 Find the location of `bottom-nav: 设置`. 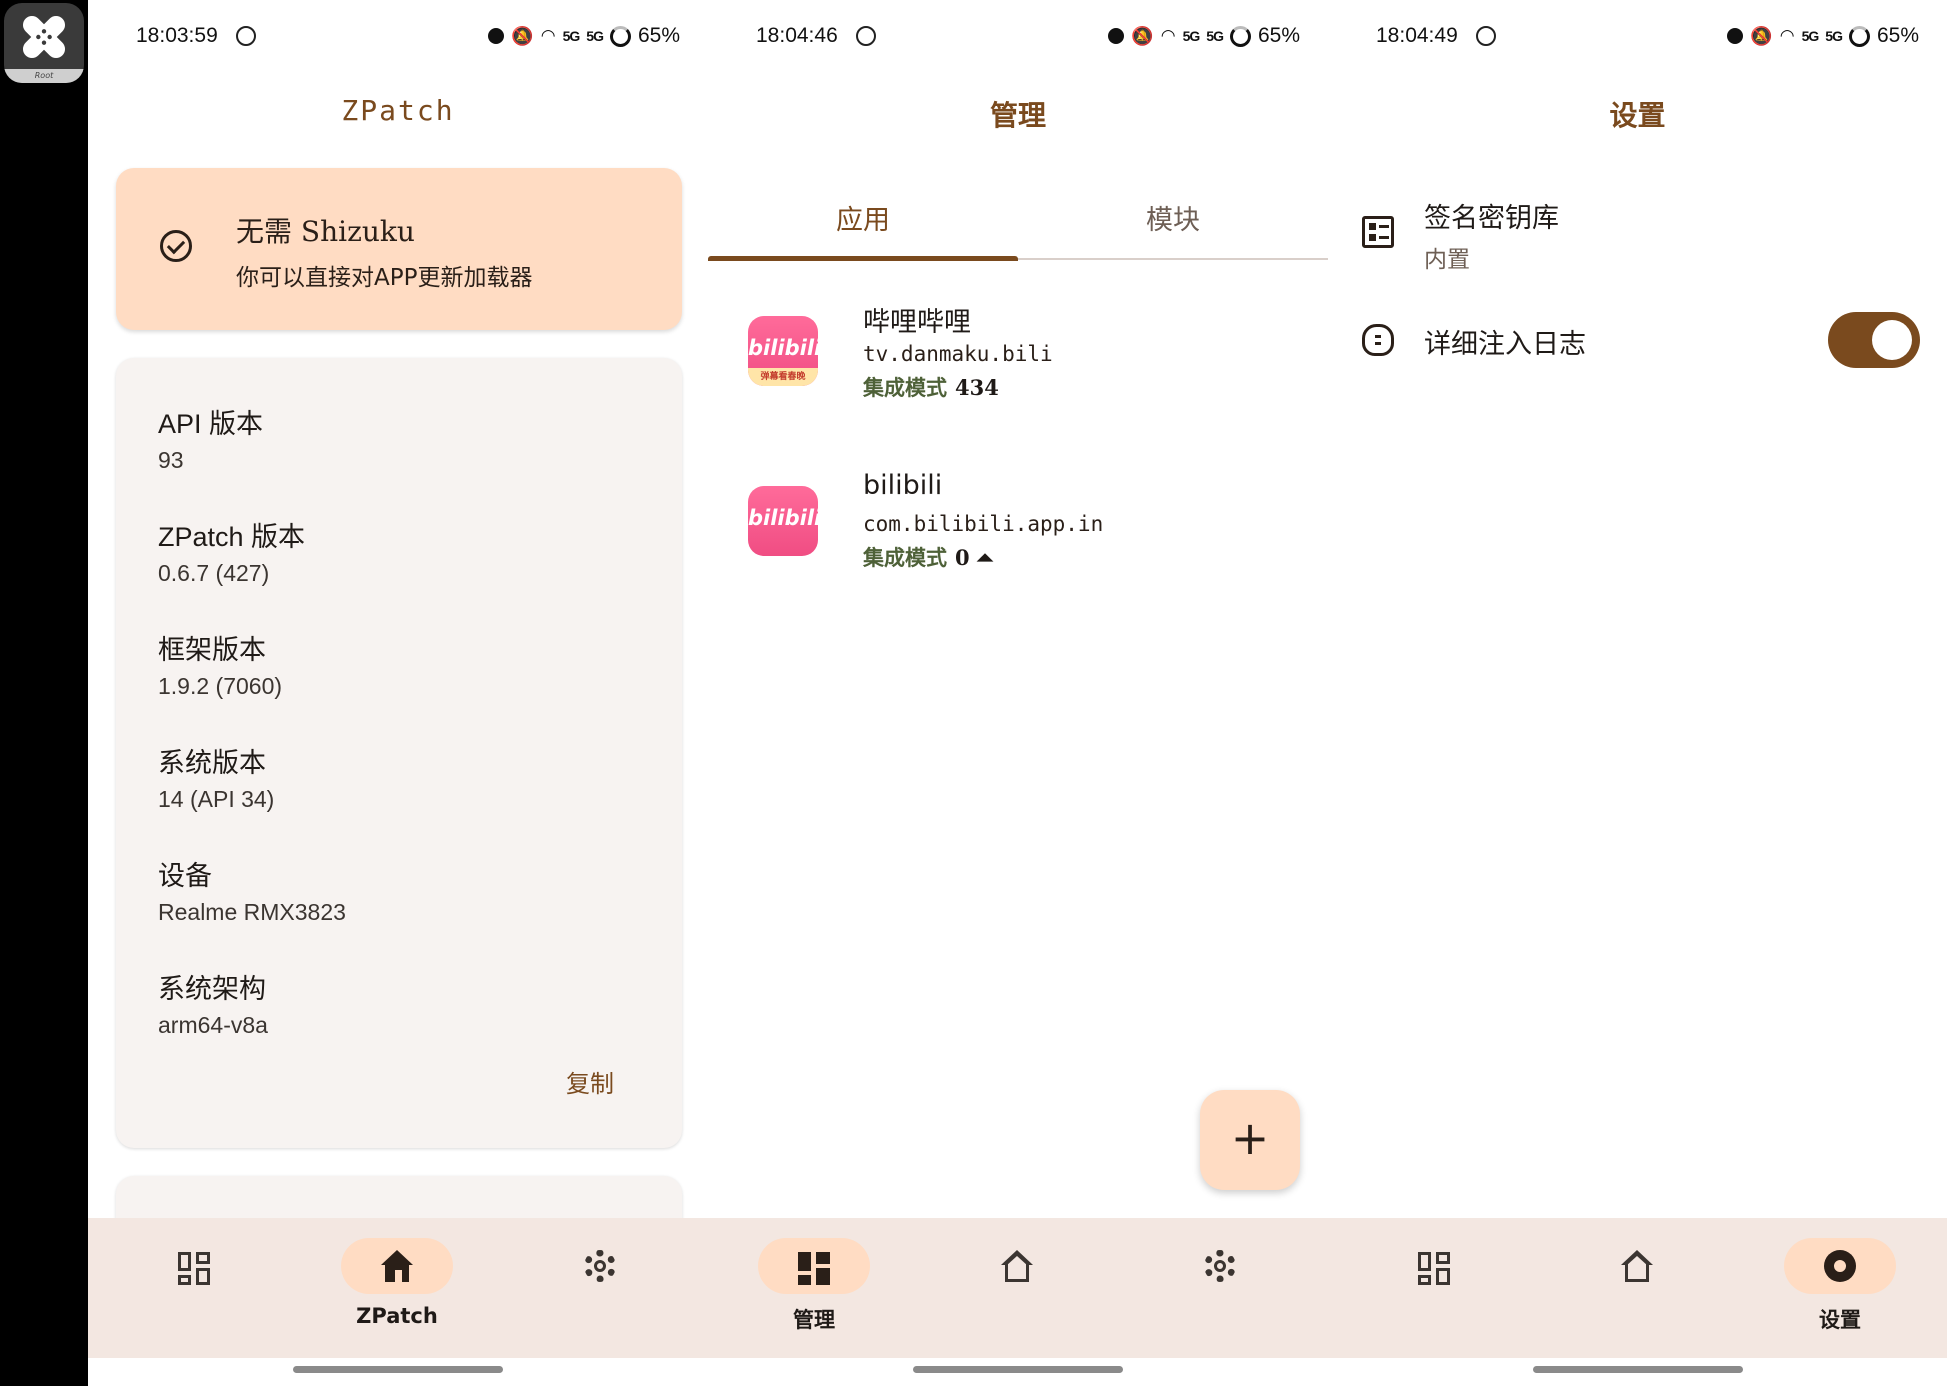

bottom-nav: 设置 is located at coordinates (1637, 1288).